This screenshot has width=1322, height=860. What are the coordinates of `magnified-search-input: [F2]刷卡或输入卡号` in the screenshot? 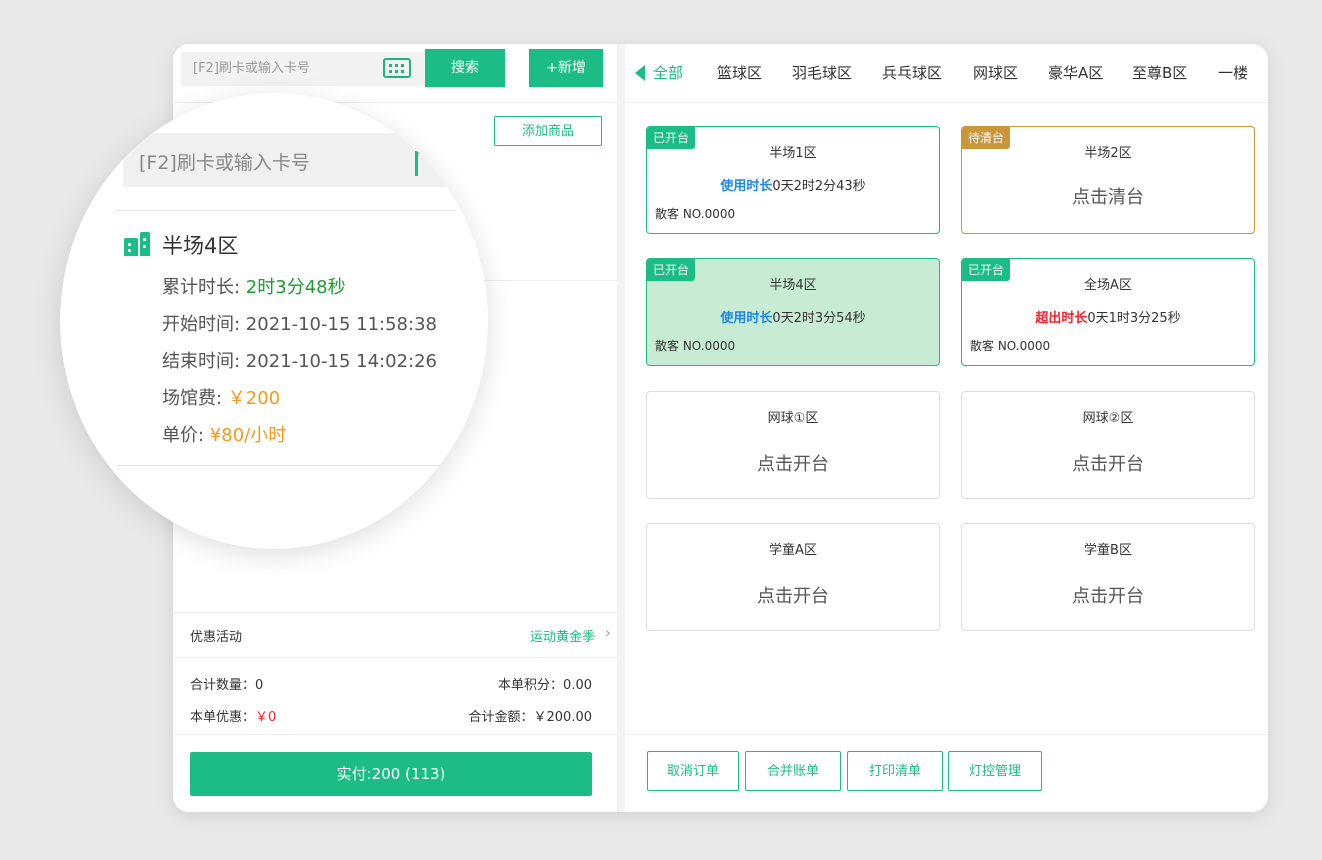 It's located at (293, 160).